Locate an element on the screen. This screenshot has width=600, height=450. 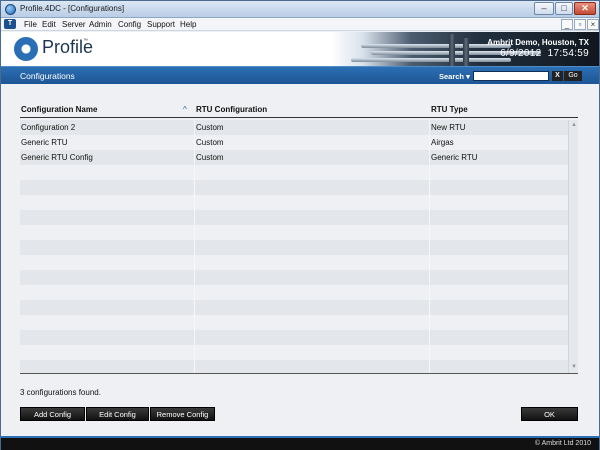
mdi-restore-button: ▫ is located at coordinates (580, 24).